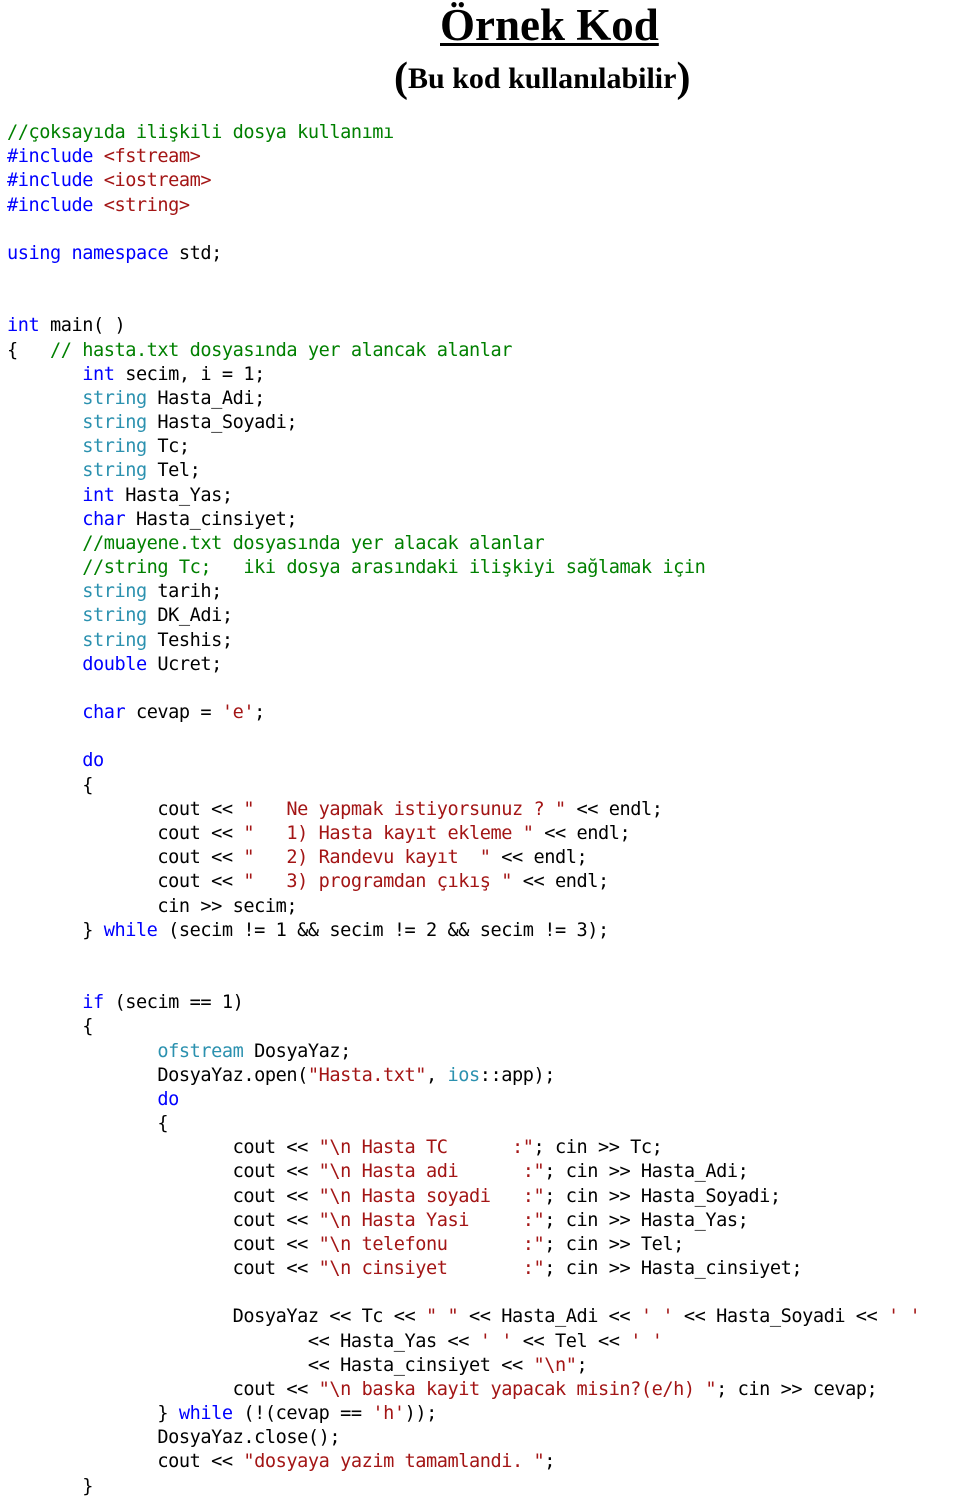 The width and height of the screenshot is (960, 1501). I want to click on code-string: <string>, so click(146, 205).